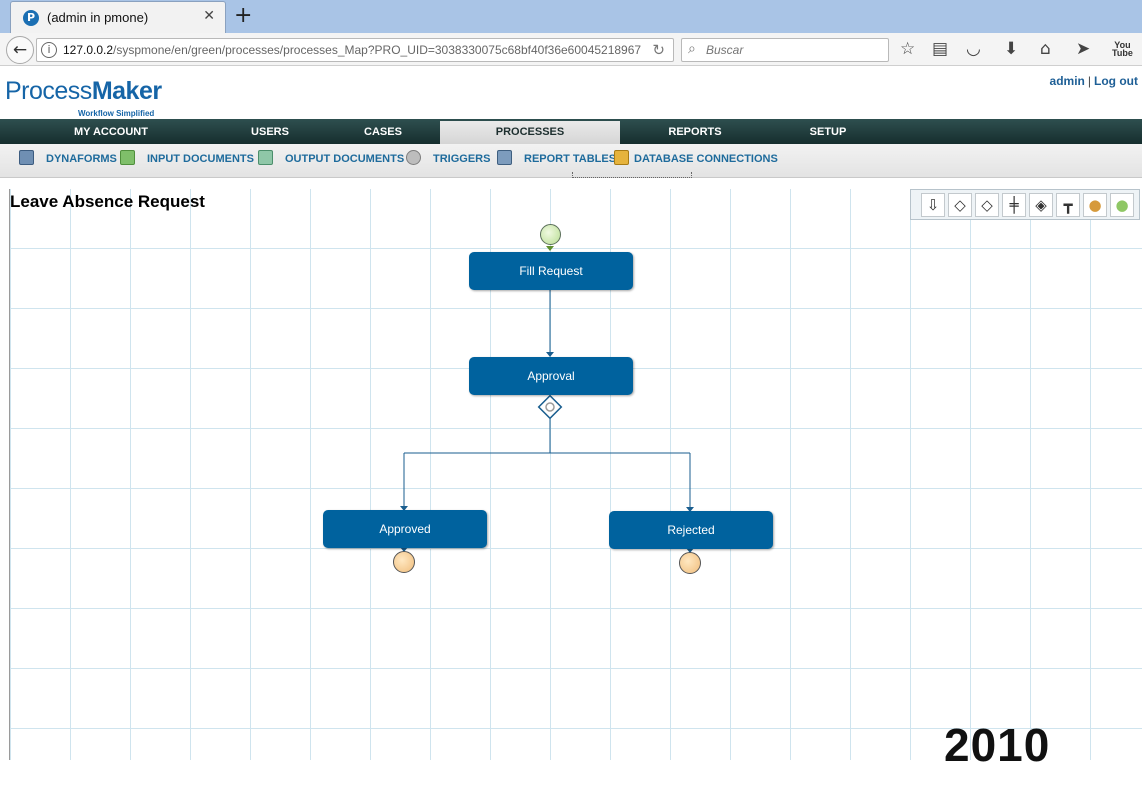 The height and width of the screenshot is (800, 1142). Describe the element at coordinates (551, 271) in the screenshot. I see `task-fill-request: Fill Request` at that location.